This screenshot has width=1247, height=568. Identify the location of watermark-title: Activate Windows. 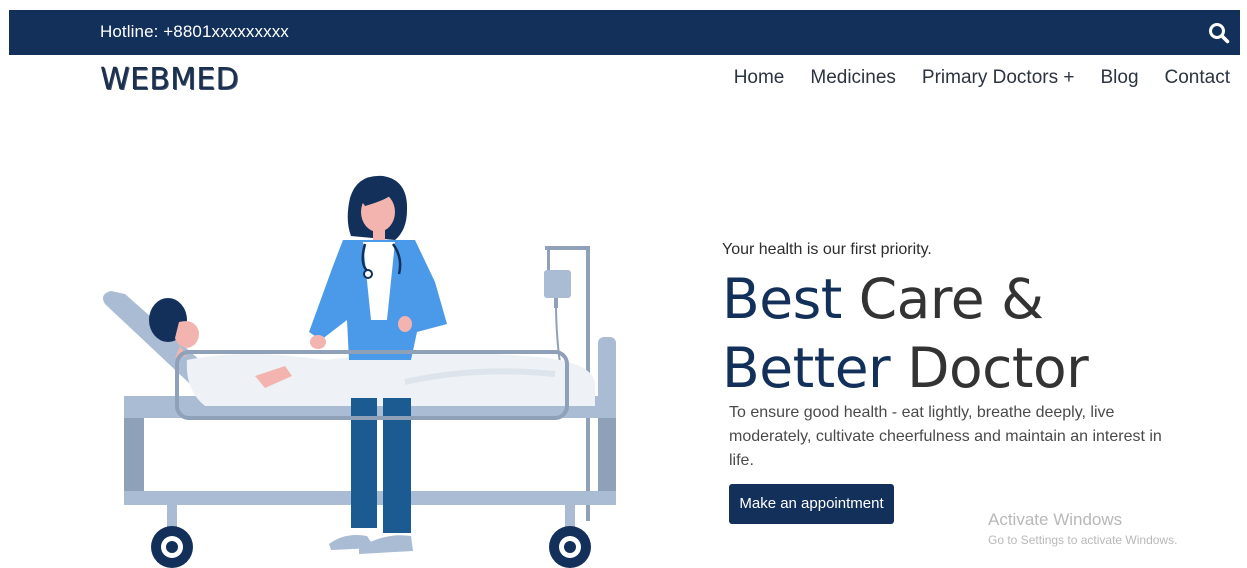
(1055, 519).